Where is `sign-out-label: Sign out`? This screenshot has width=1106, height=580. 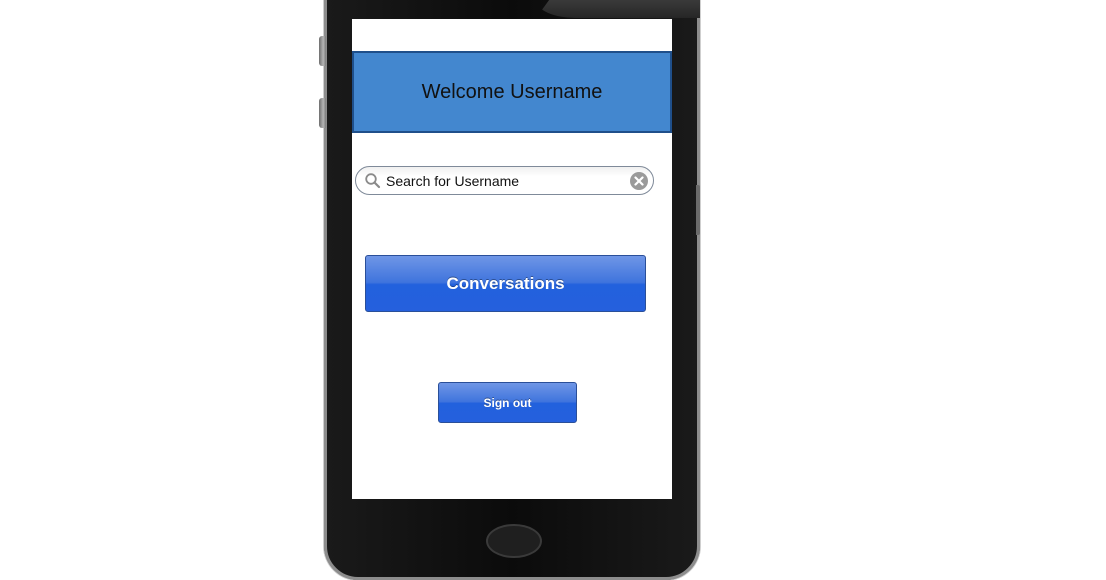 sign-out-label: Sign out is located at coordinates (507, 402).